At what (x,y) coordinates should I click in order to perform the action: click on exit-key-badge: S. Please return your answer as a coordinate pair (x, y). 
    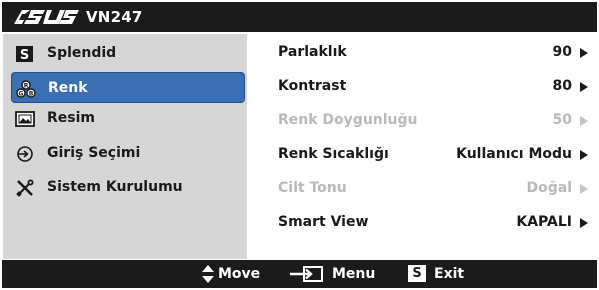
    Looking at the image, I should click on (417, 273).